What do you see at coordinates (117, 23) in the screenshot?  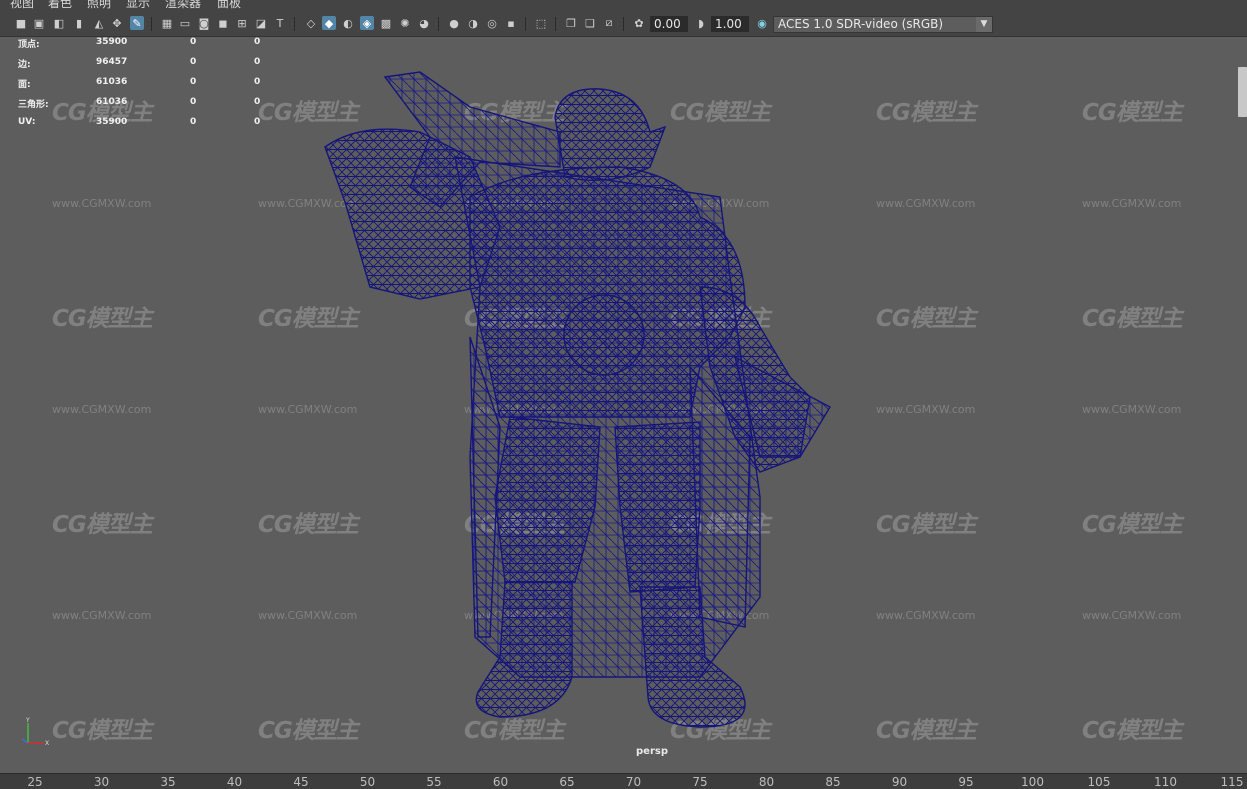 I see `move-camera-icon: ✥` at bounding box center [117, 23].